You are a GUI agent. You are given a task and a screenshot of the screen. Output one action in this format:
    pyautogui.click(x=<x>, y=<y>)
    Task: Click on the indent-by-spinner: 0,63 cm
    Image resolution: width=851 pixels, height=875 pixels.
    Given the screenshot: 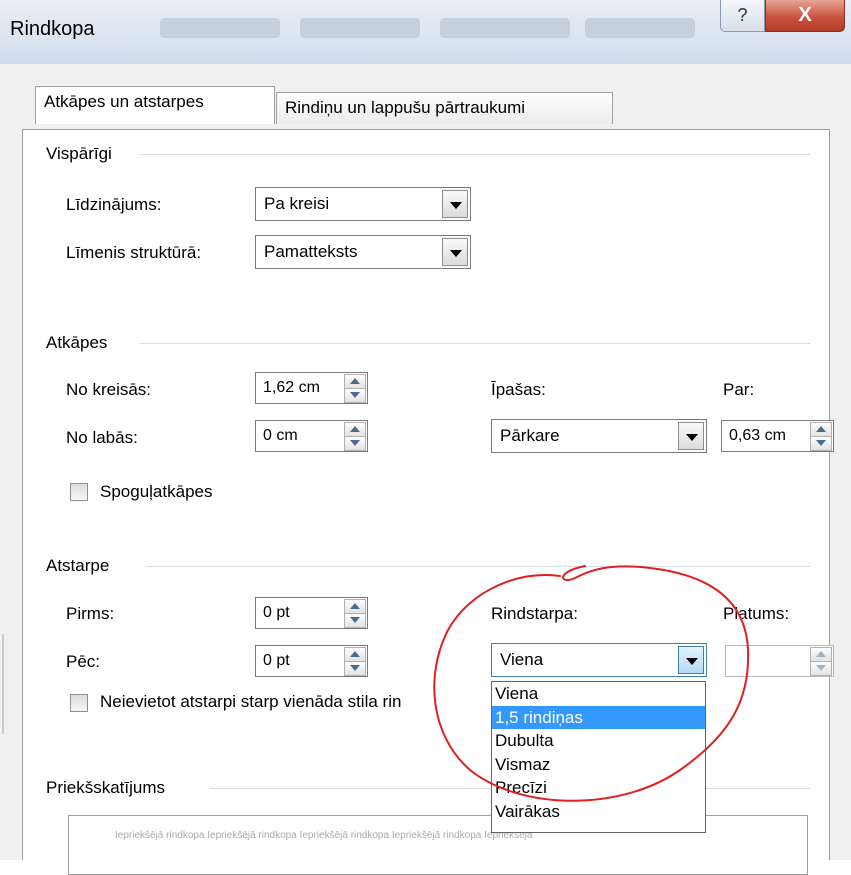 What is the action you would take?
    pyautogui.click(x=777, y=436)
    